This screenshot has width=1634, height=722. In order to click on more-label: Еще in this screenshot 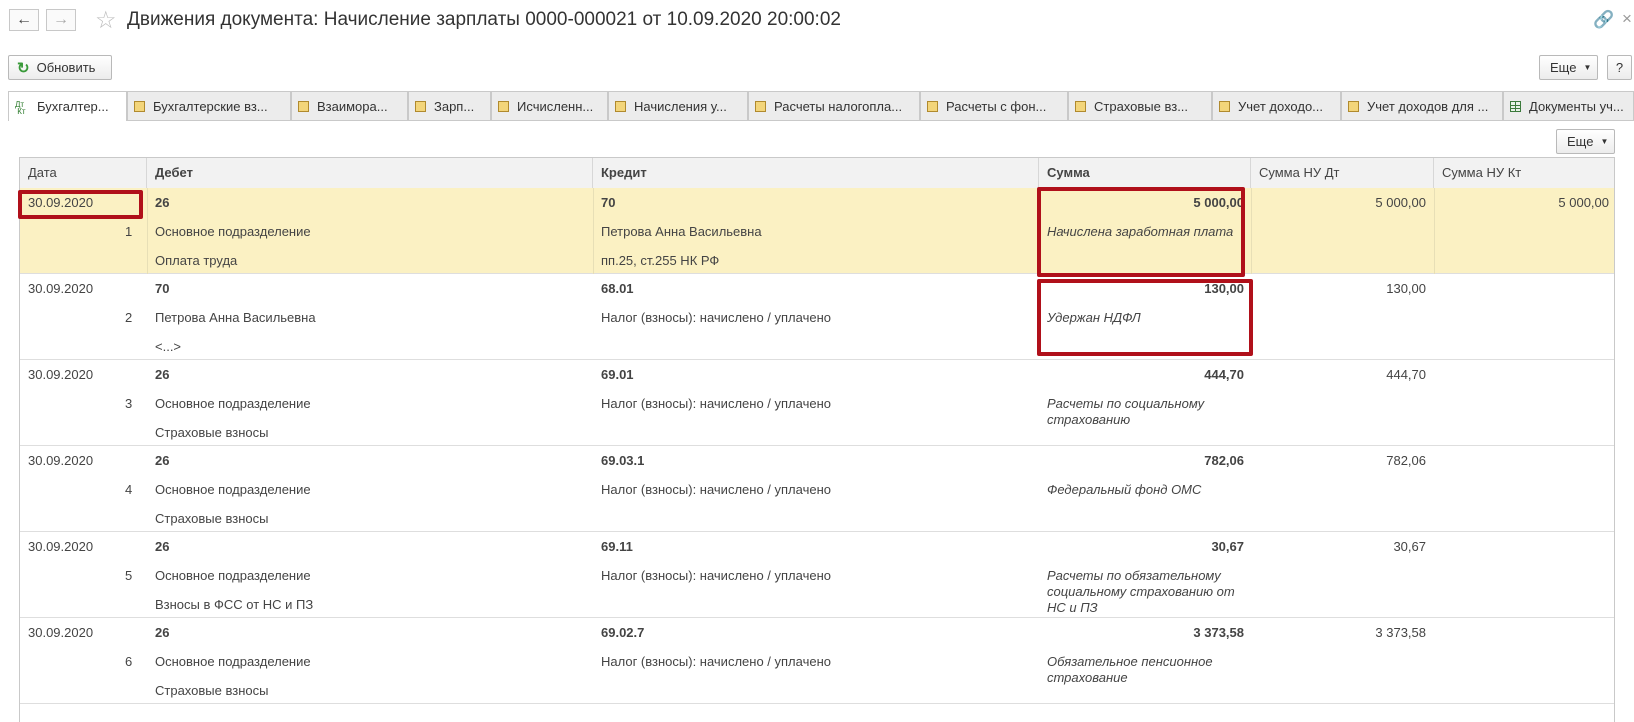, I will do `click(1563, 67)`.